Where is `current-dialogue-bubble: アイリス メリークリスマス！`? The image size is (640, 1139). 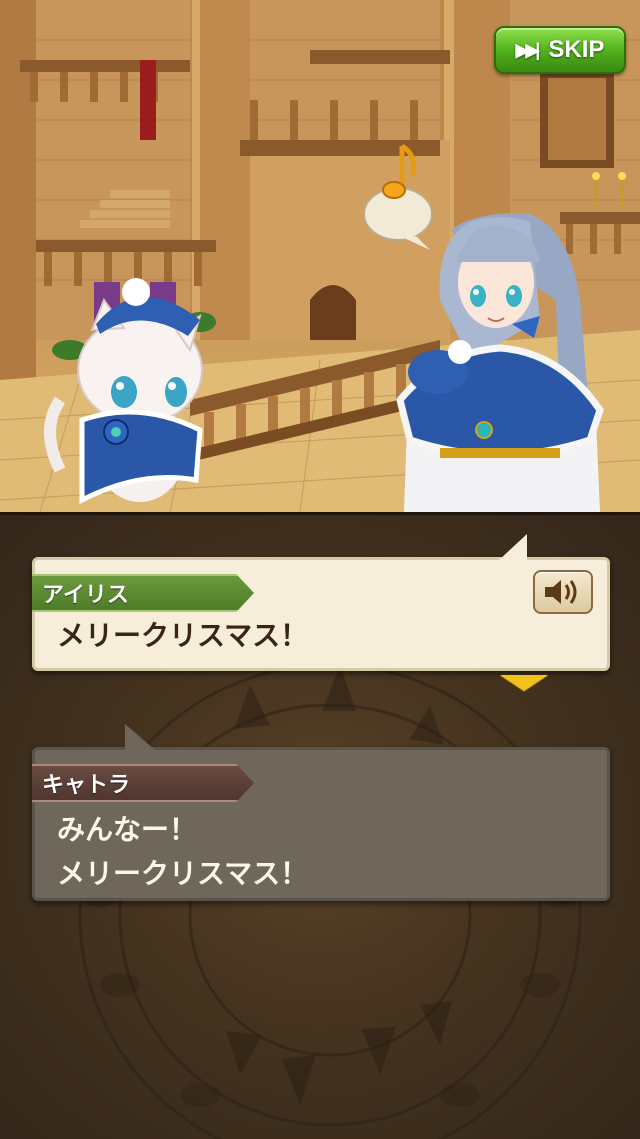 current-dialogue-bubble: アイリス メリークリスマス！ is located at coordinates (321, 602).